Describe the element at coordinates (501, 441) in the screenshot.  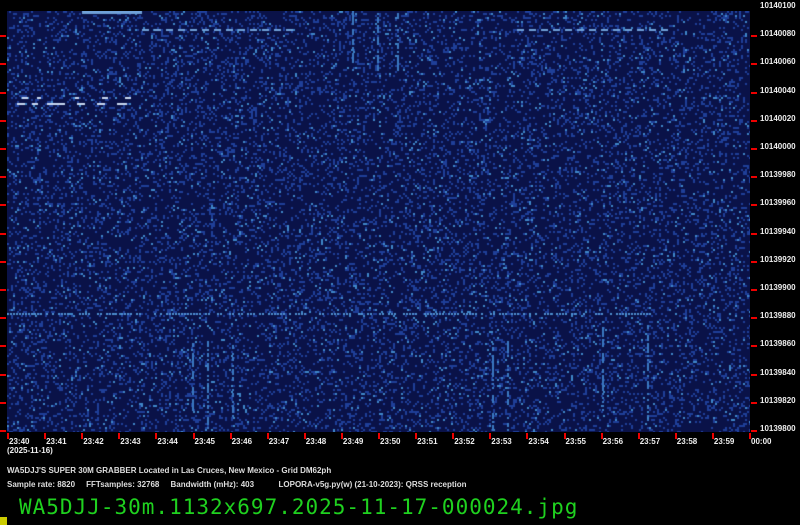
I see `time-label: 23:53` at that location.